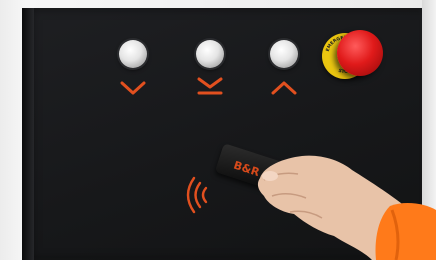 This screenshot has height=260, width=436. Describe the element at coordinates (197, 195) in the screenshot. I see `nfc-signal-icon` at that location.